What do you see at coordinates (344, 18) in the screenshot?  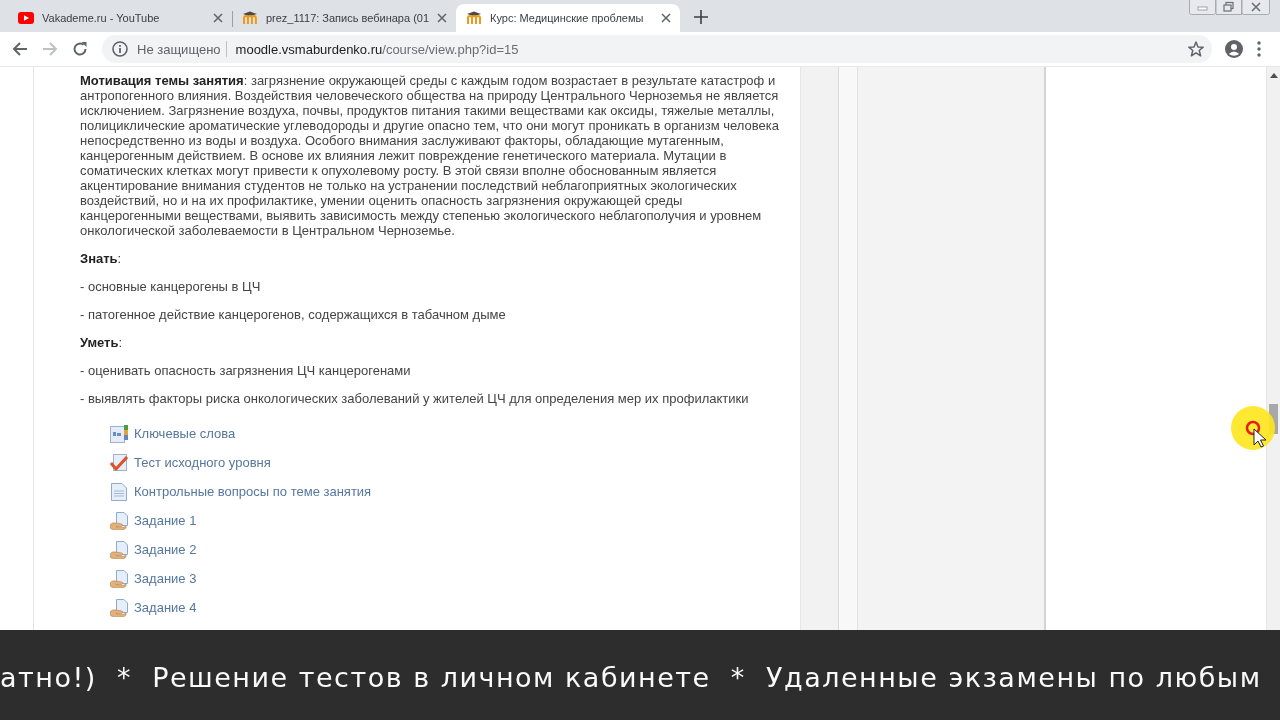 I see `browser-tab: prez_1117: Запись вебинара (01` at bounding box center [344, 18].